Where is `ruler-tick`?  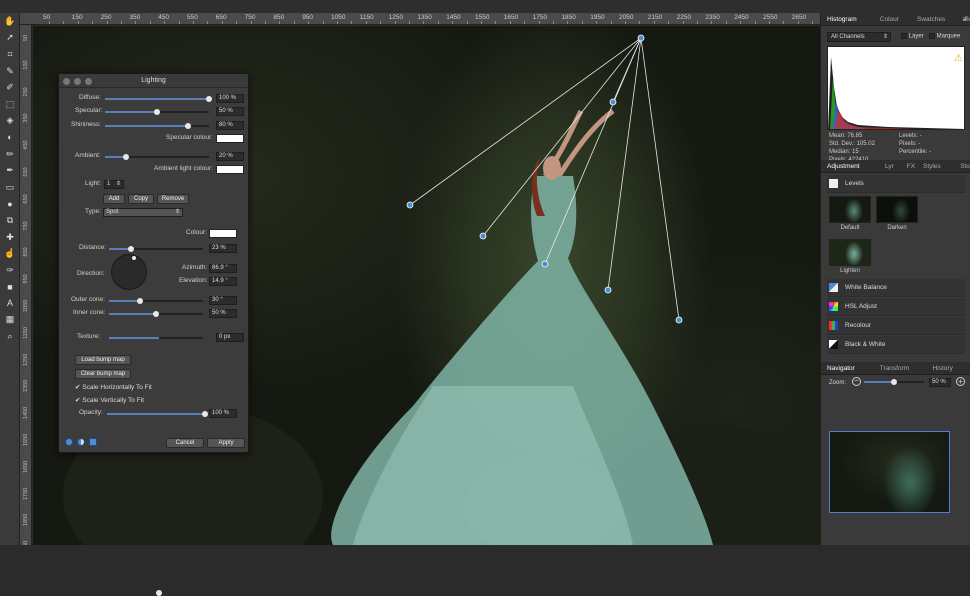 ruler-tick is located at coordinates (453, 22).